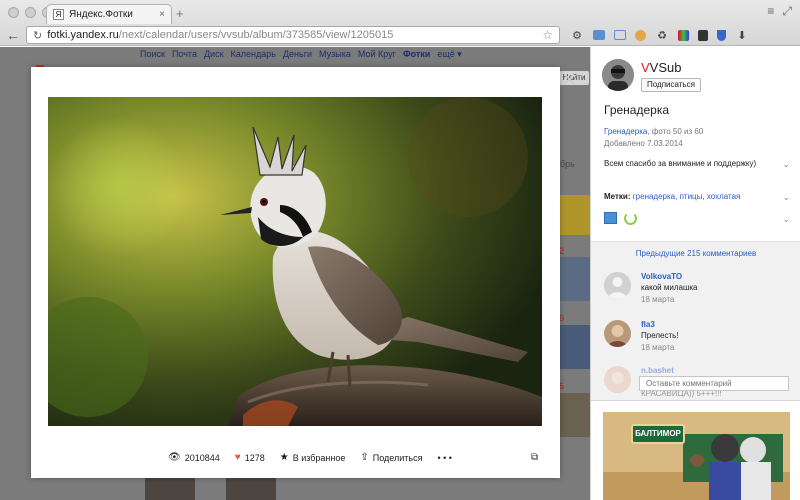 The height and width of the screenshot is (500, 800). Describe the element at coordinates (699, 337) in the screenshot. I see `comment-item: fla3 Прелесть! 18 марта` at that location.